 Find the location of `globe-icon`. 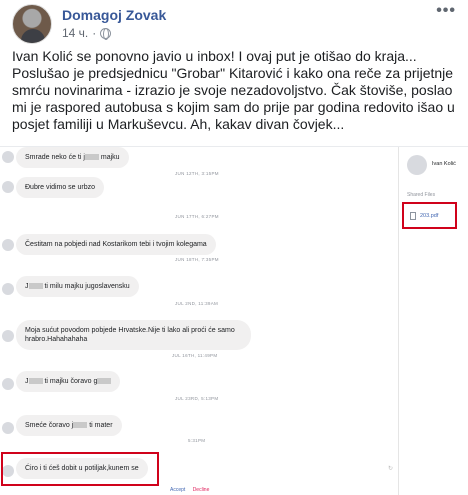

globe-icon is located at coordinates (106, 33).